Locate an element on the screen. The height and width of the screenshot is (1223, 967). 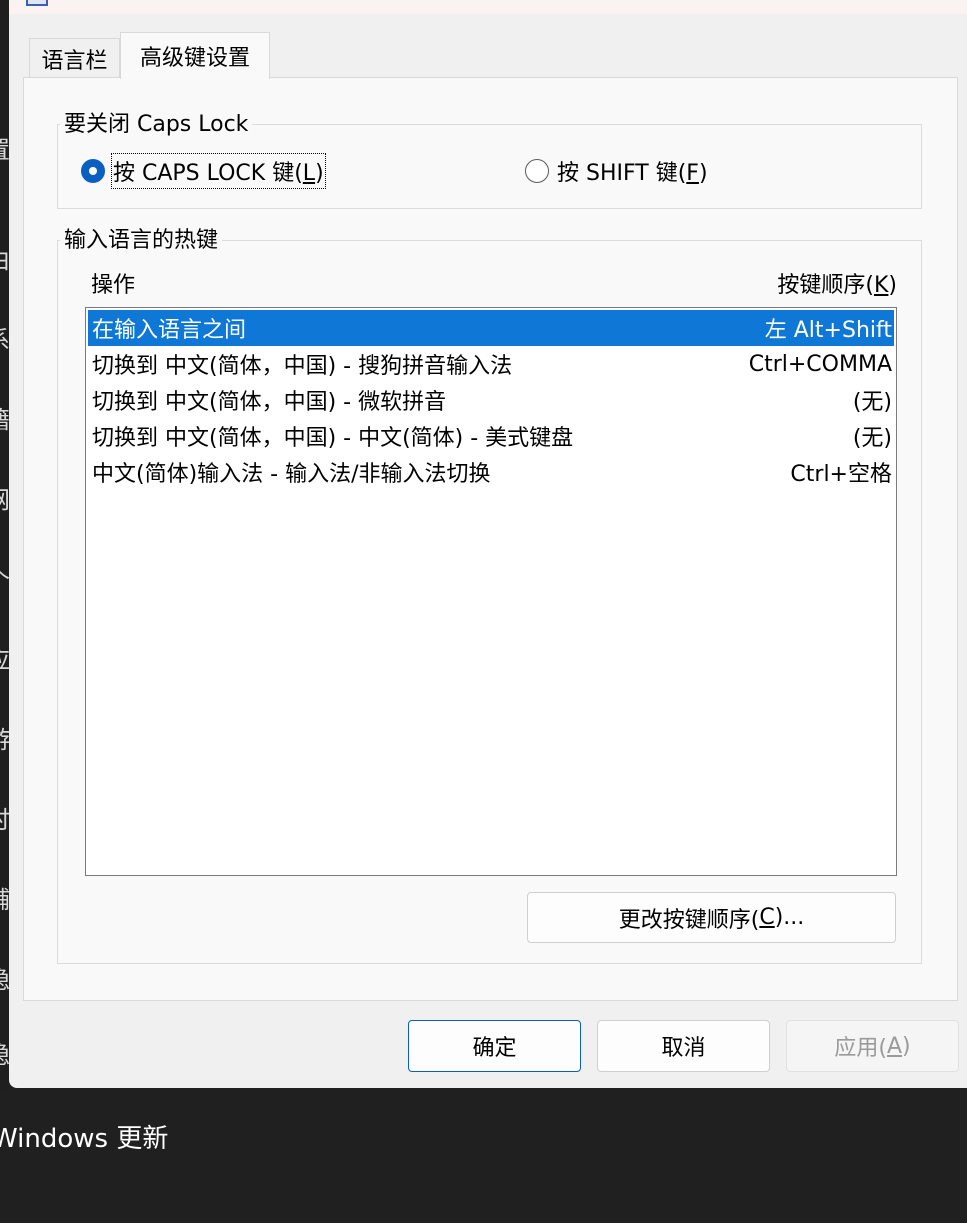
hotkey-keys: 左 Alt+Shift is located at coordinates (828, 330).